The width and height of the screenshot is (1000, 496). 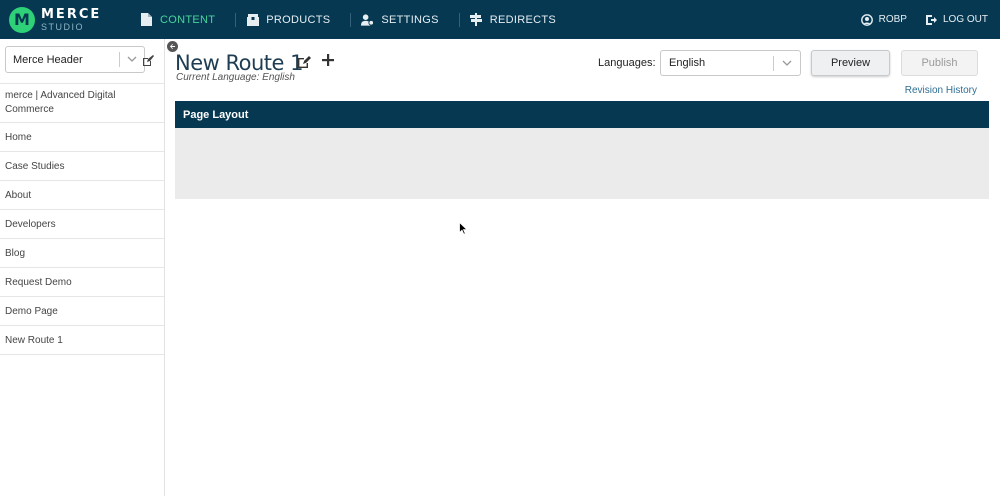 What do you see at coordinates (82, 137) in the screenshot?
I see `list-item: Home` at bounding box center [82, 137].